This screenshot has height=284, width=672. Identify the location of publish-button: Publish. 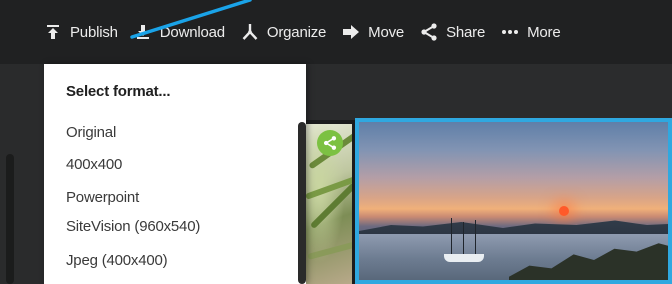
(81, 32).